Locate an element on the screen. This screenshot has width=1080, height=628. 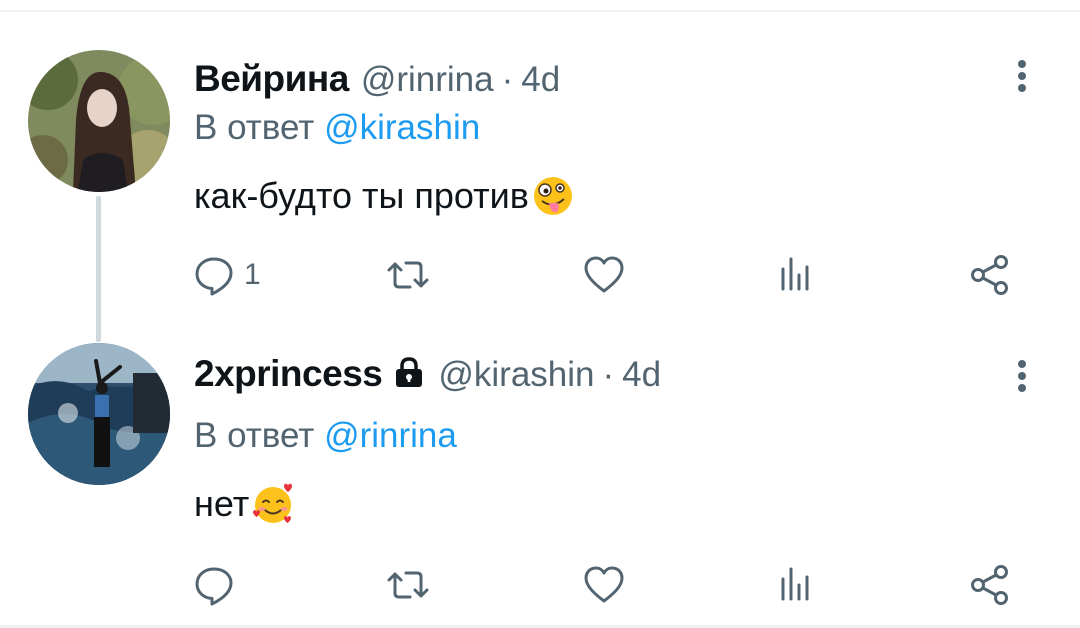
smiling-face-with-hearts-emoji is located at coordinates (273, 503).